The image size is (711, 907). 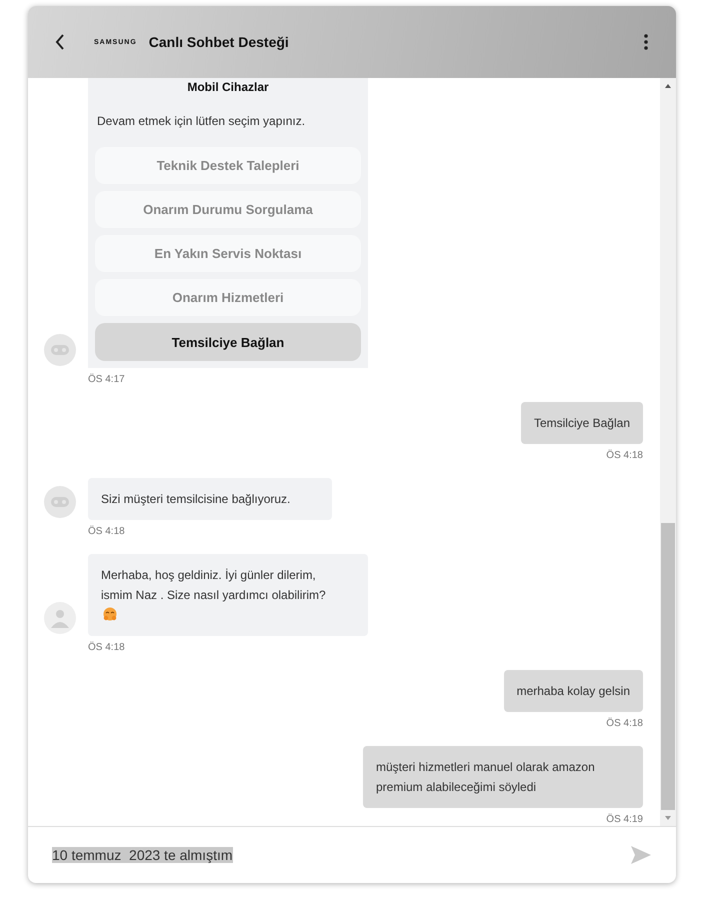 I want to click on option-button: Teknik Destek Talepleri, so click(x=228, y=165).